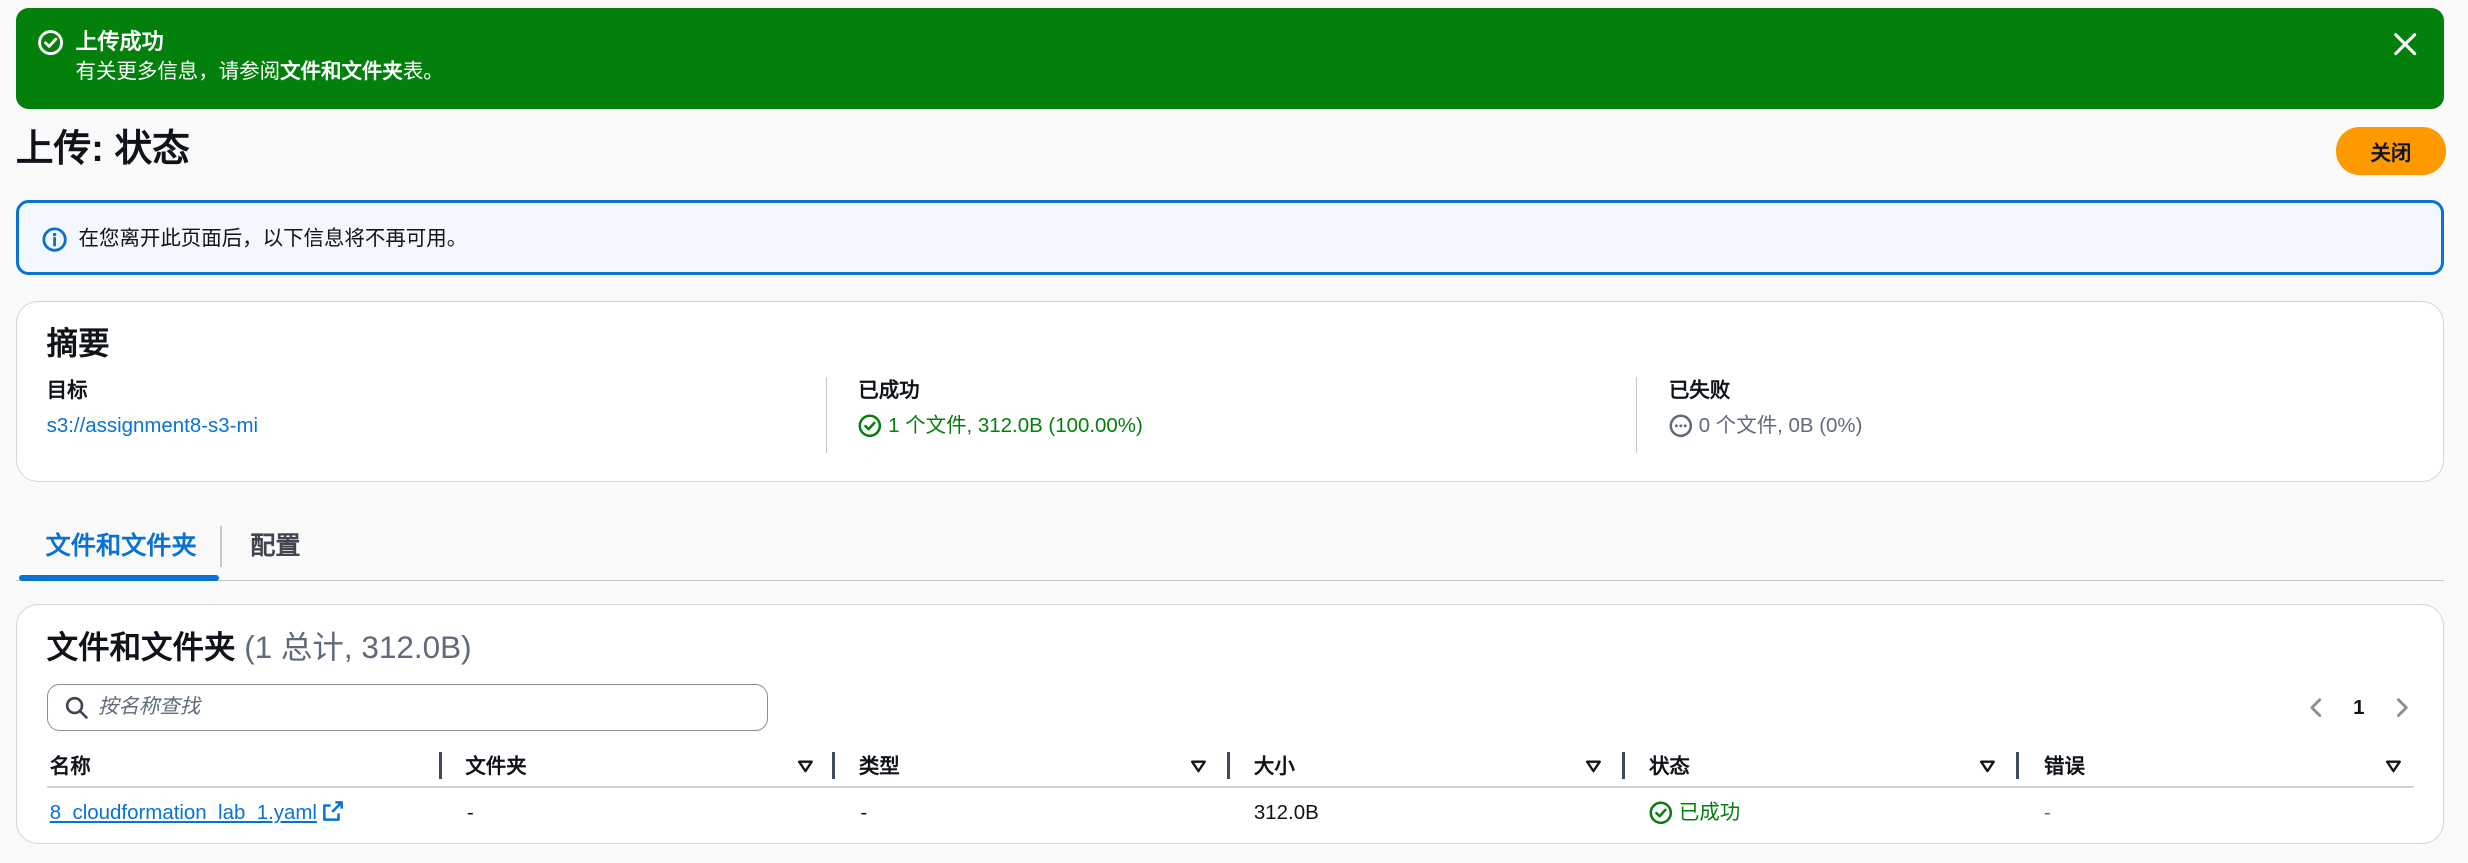  I want to click on search-input, so click(420, 707).